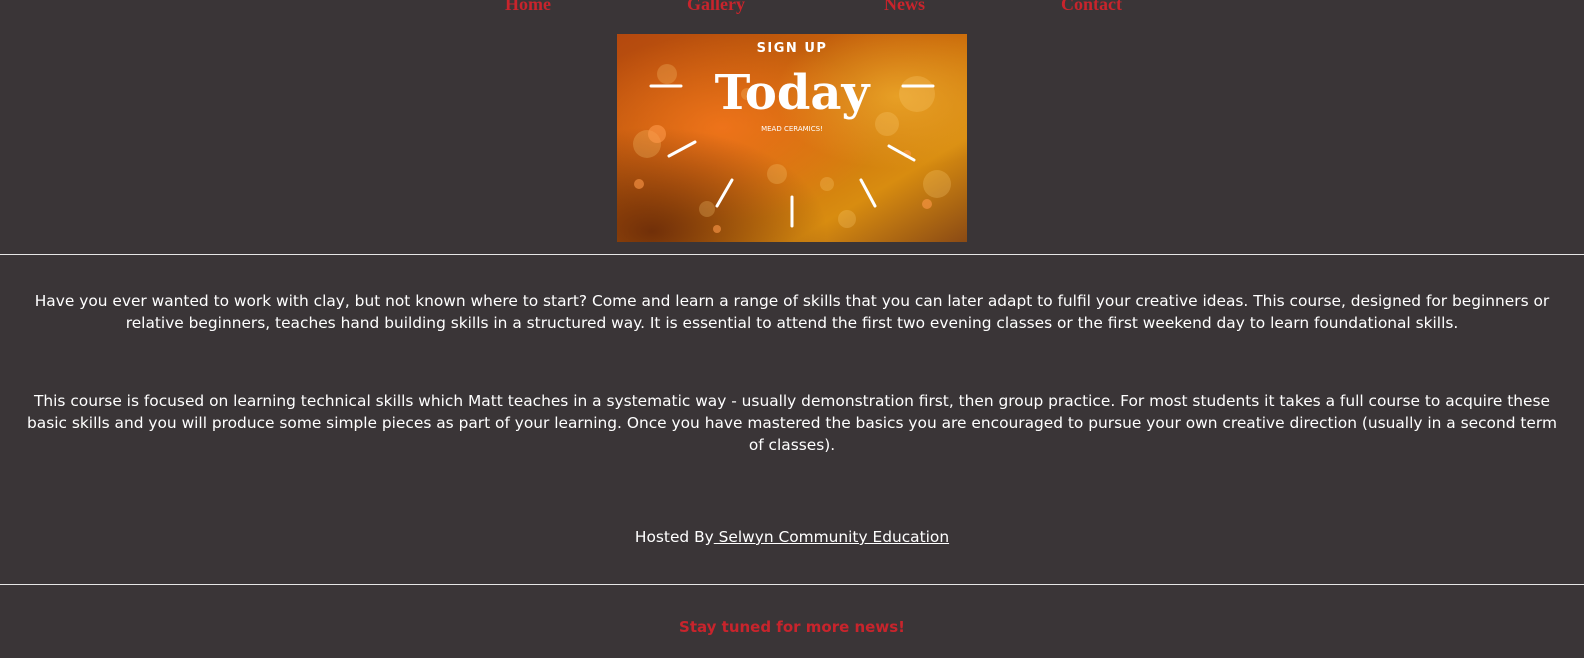 The image size is (1584, 658). I want to click on nav-contact-link: Contact, so click(1091, 7).